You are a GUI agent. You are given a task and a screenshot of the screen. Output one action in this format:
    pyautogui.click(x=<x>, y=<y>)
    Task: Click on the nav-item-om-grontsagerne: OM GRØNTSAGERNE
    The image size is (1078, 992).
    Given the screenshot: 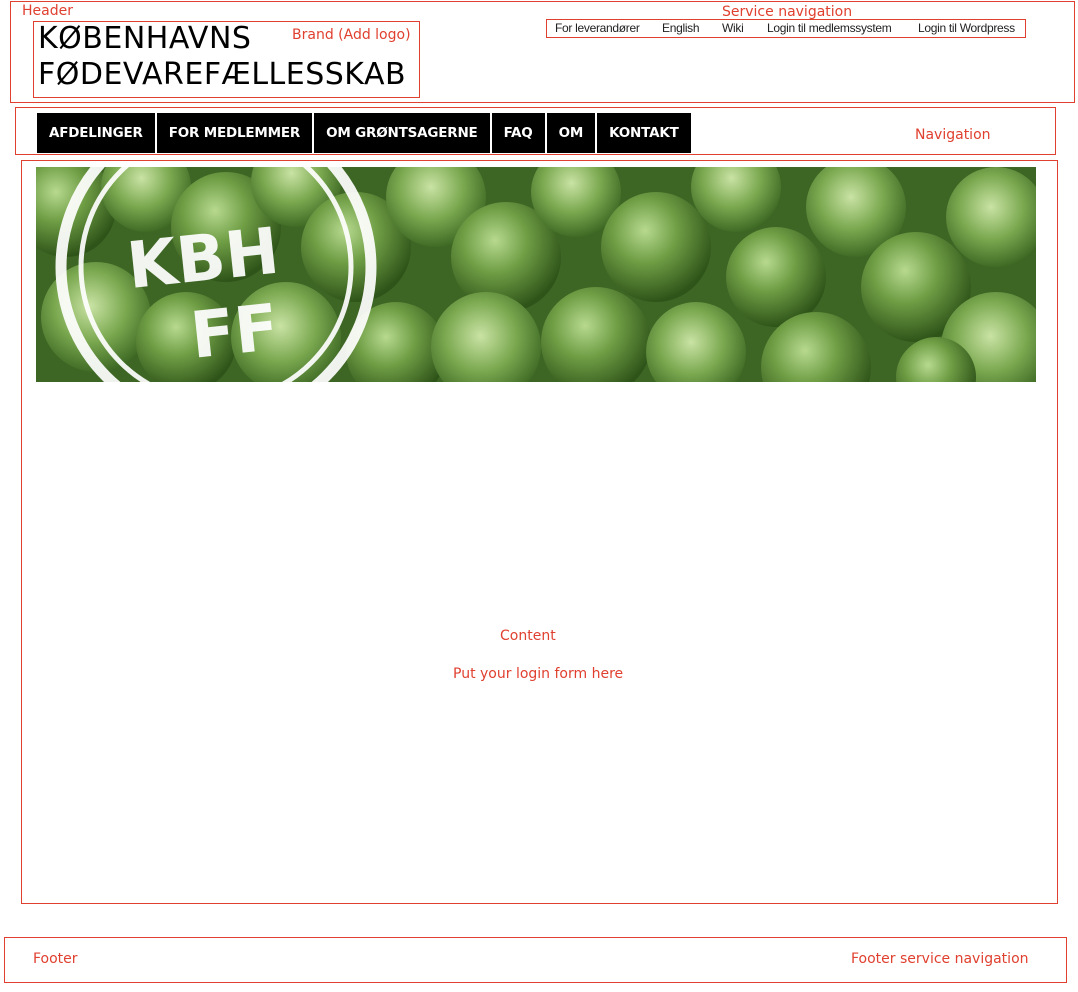 What is the action you would take?
    pyautogui.click(x=402, y=133)
    